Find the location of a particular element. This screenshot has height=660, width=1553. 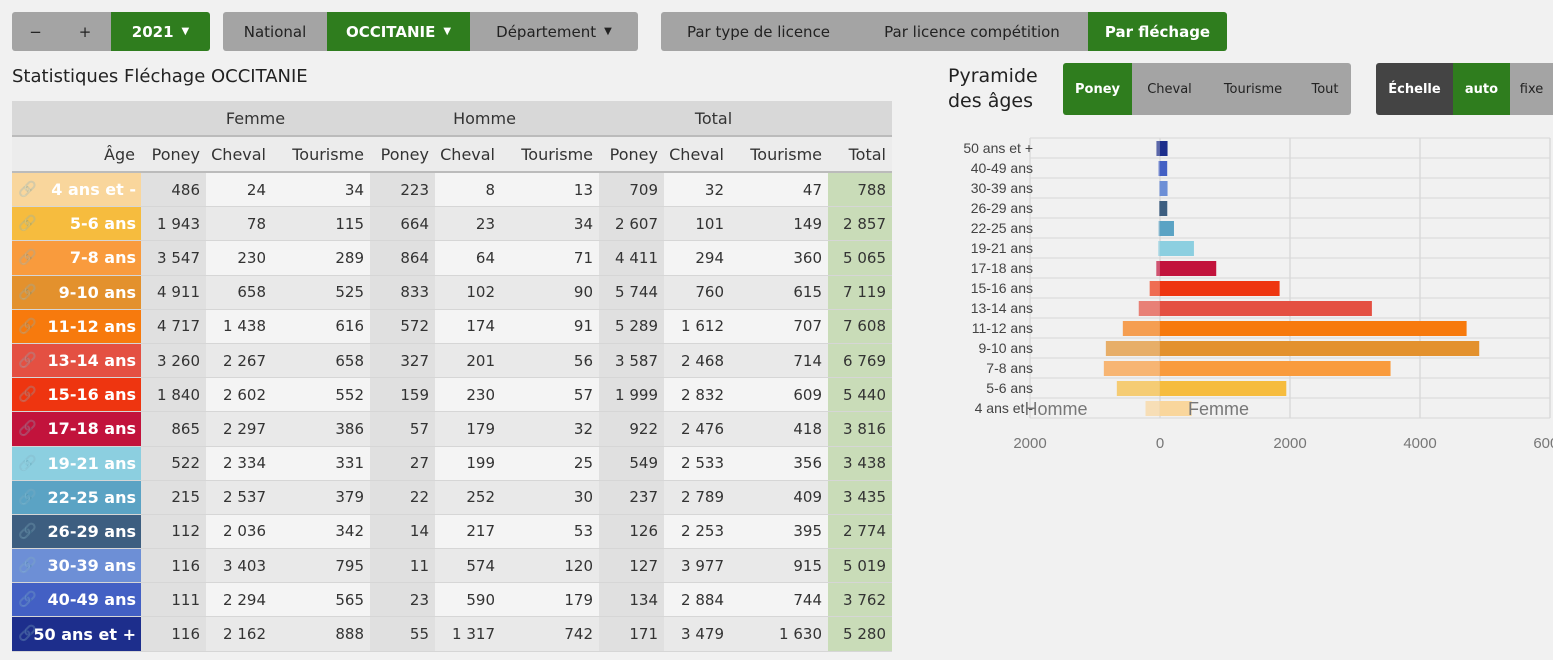

filter-cheval: Cheval is located at coordinates (1169, 89).